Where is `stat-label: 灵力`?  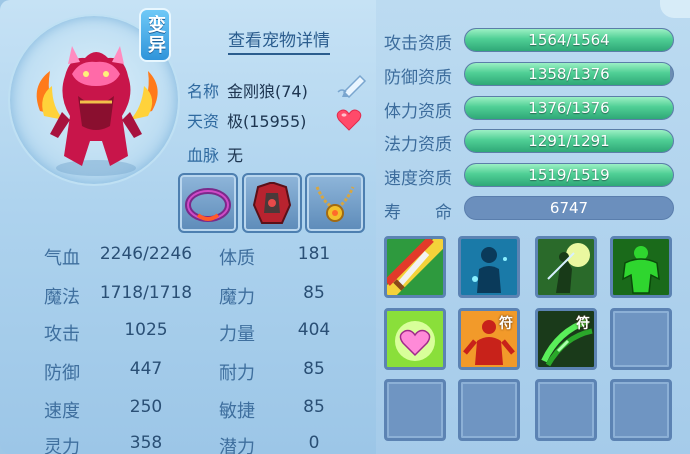
stat-label: 灵力 is located at coordinates (62, 445).